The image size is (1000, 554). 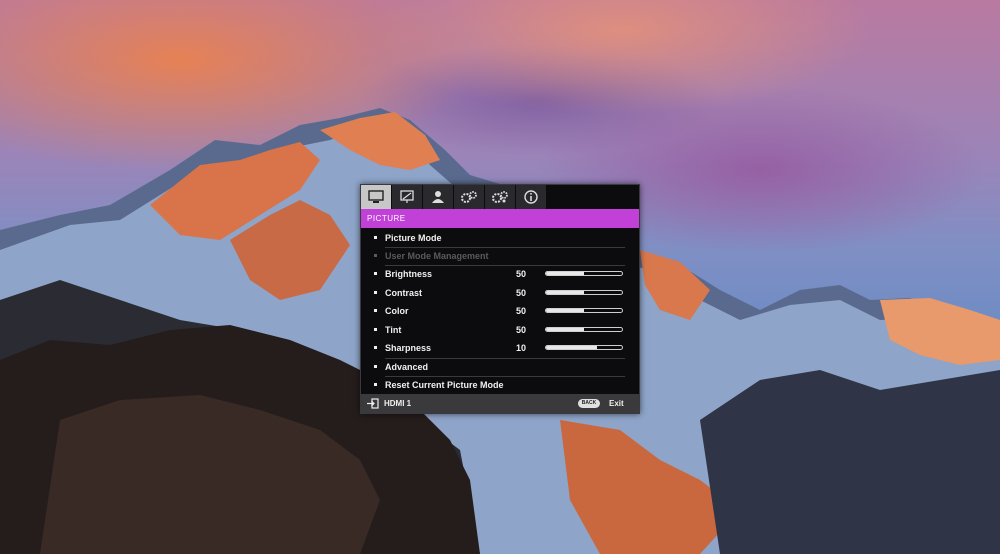 I want to click on tab-picture, so click(x=376, y=197).